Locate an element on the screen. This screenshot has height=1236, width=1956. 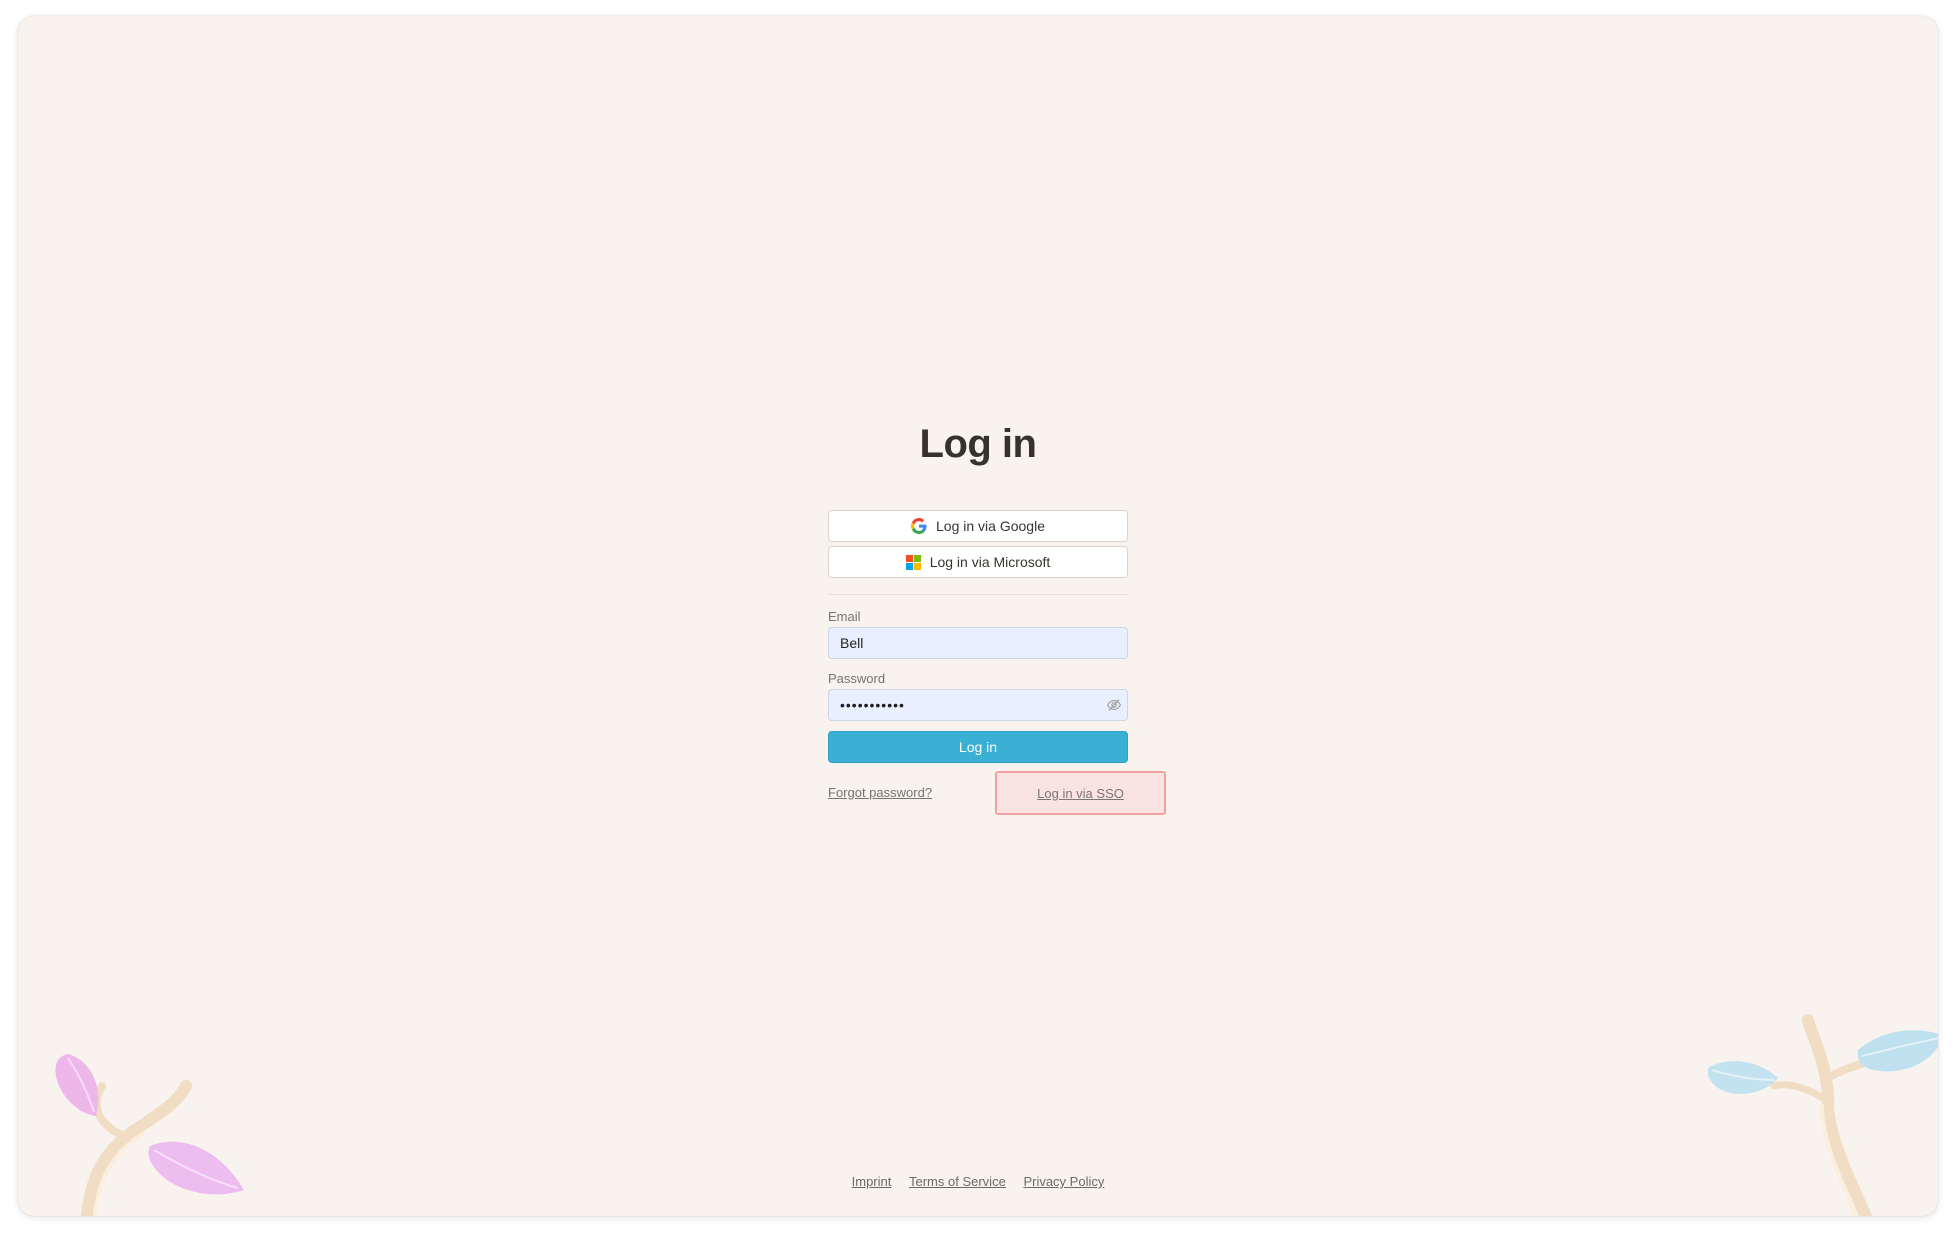
divider is located at coordinates (978, 594).